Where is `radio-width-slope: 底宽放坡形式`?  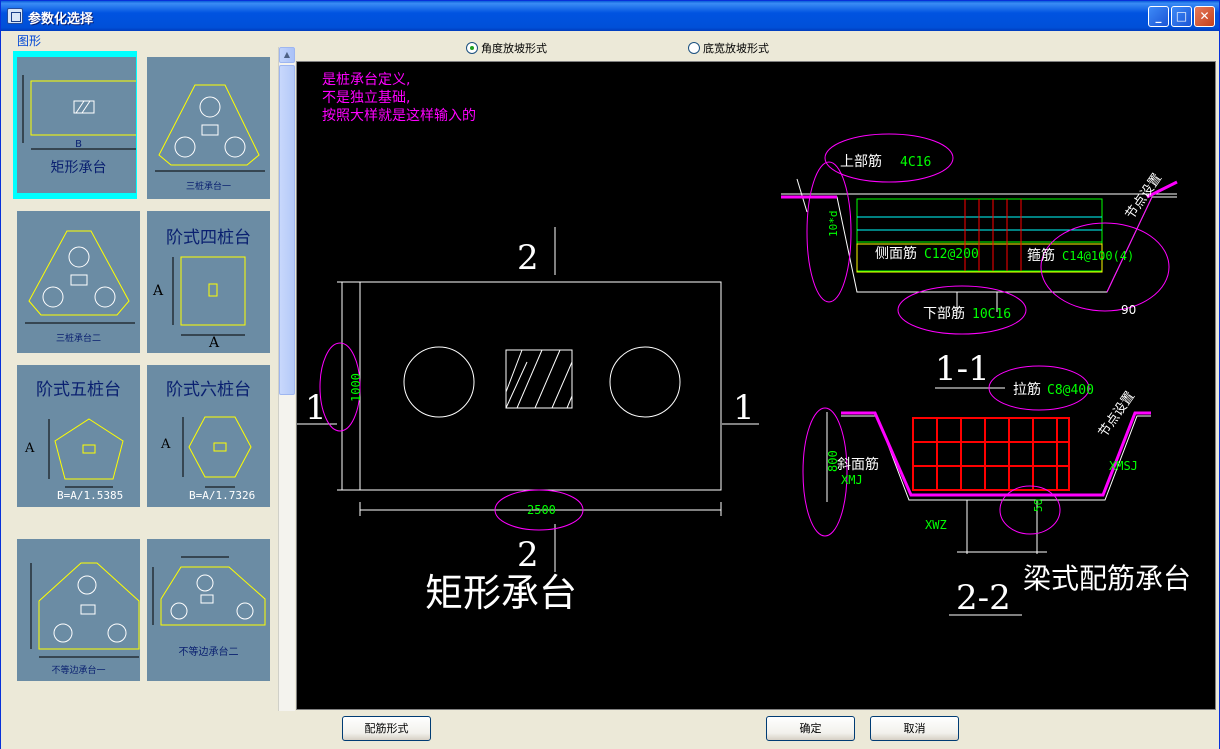 radio-width-slope: 底宽放坡形式 is located at coordinates (728, 48).